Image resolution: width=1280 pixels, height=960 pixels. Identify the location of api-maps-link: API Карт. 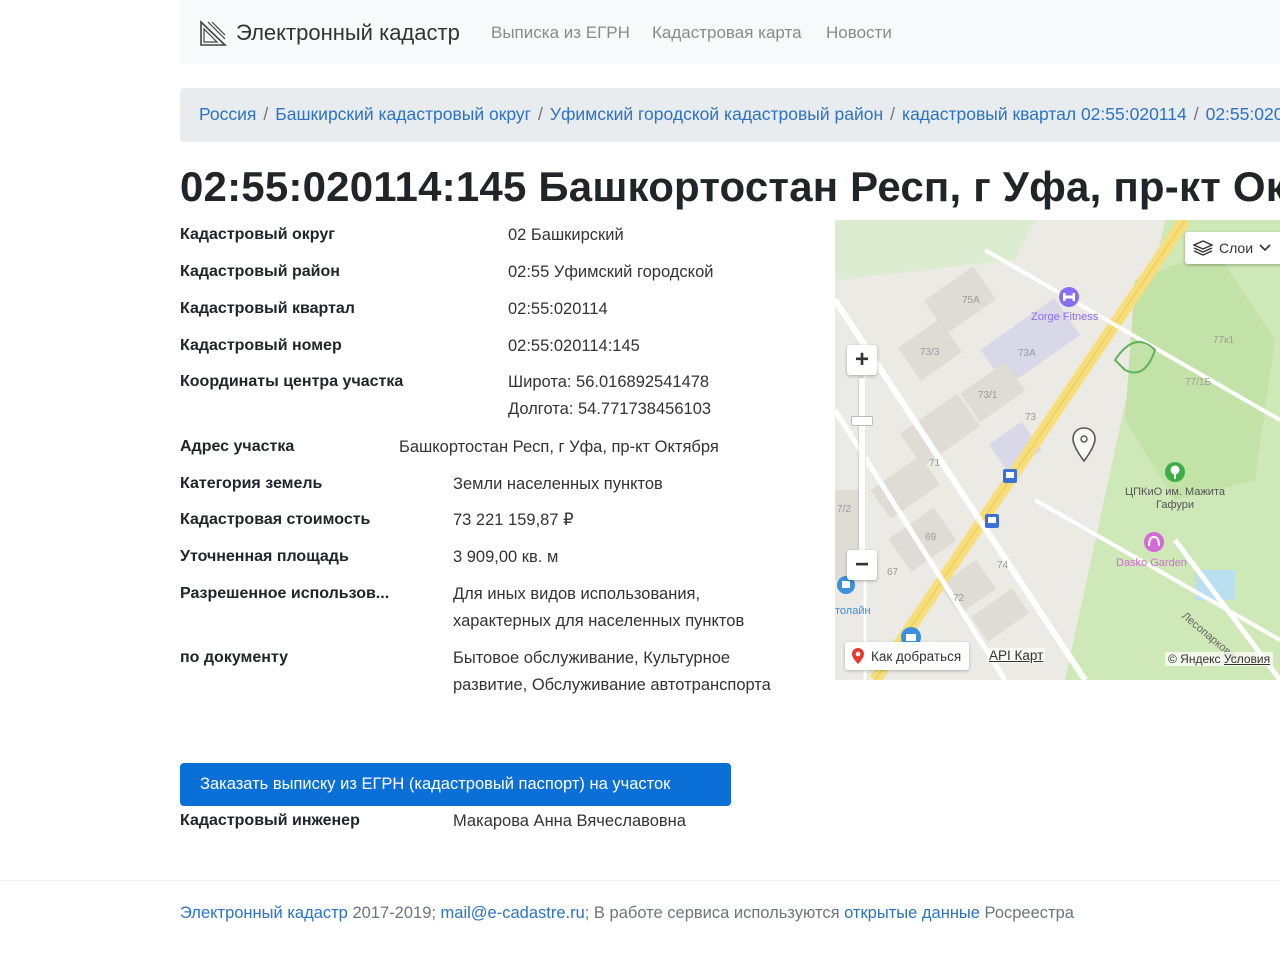
(1016, 655).